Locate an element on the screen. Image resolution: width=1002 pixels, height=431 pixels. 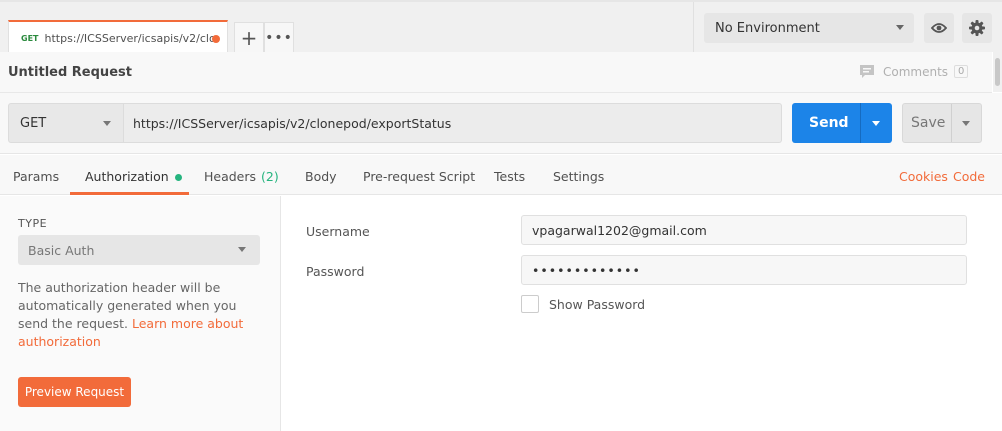
active-tab-indicator is located at coordinates (129, 193).